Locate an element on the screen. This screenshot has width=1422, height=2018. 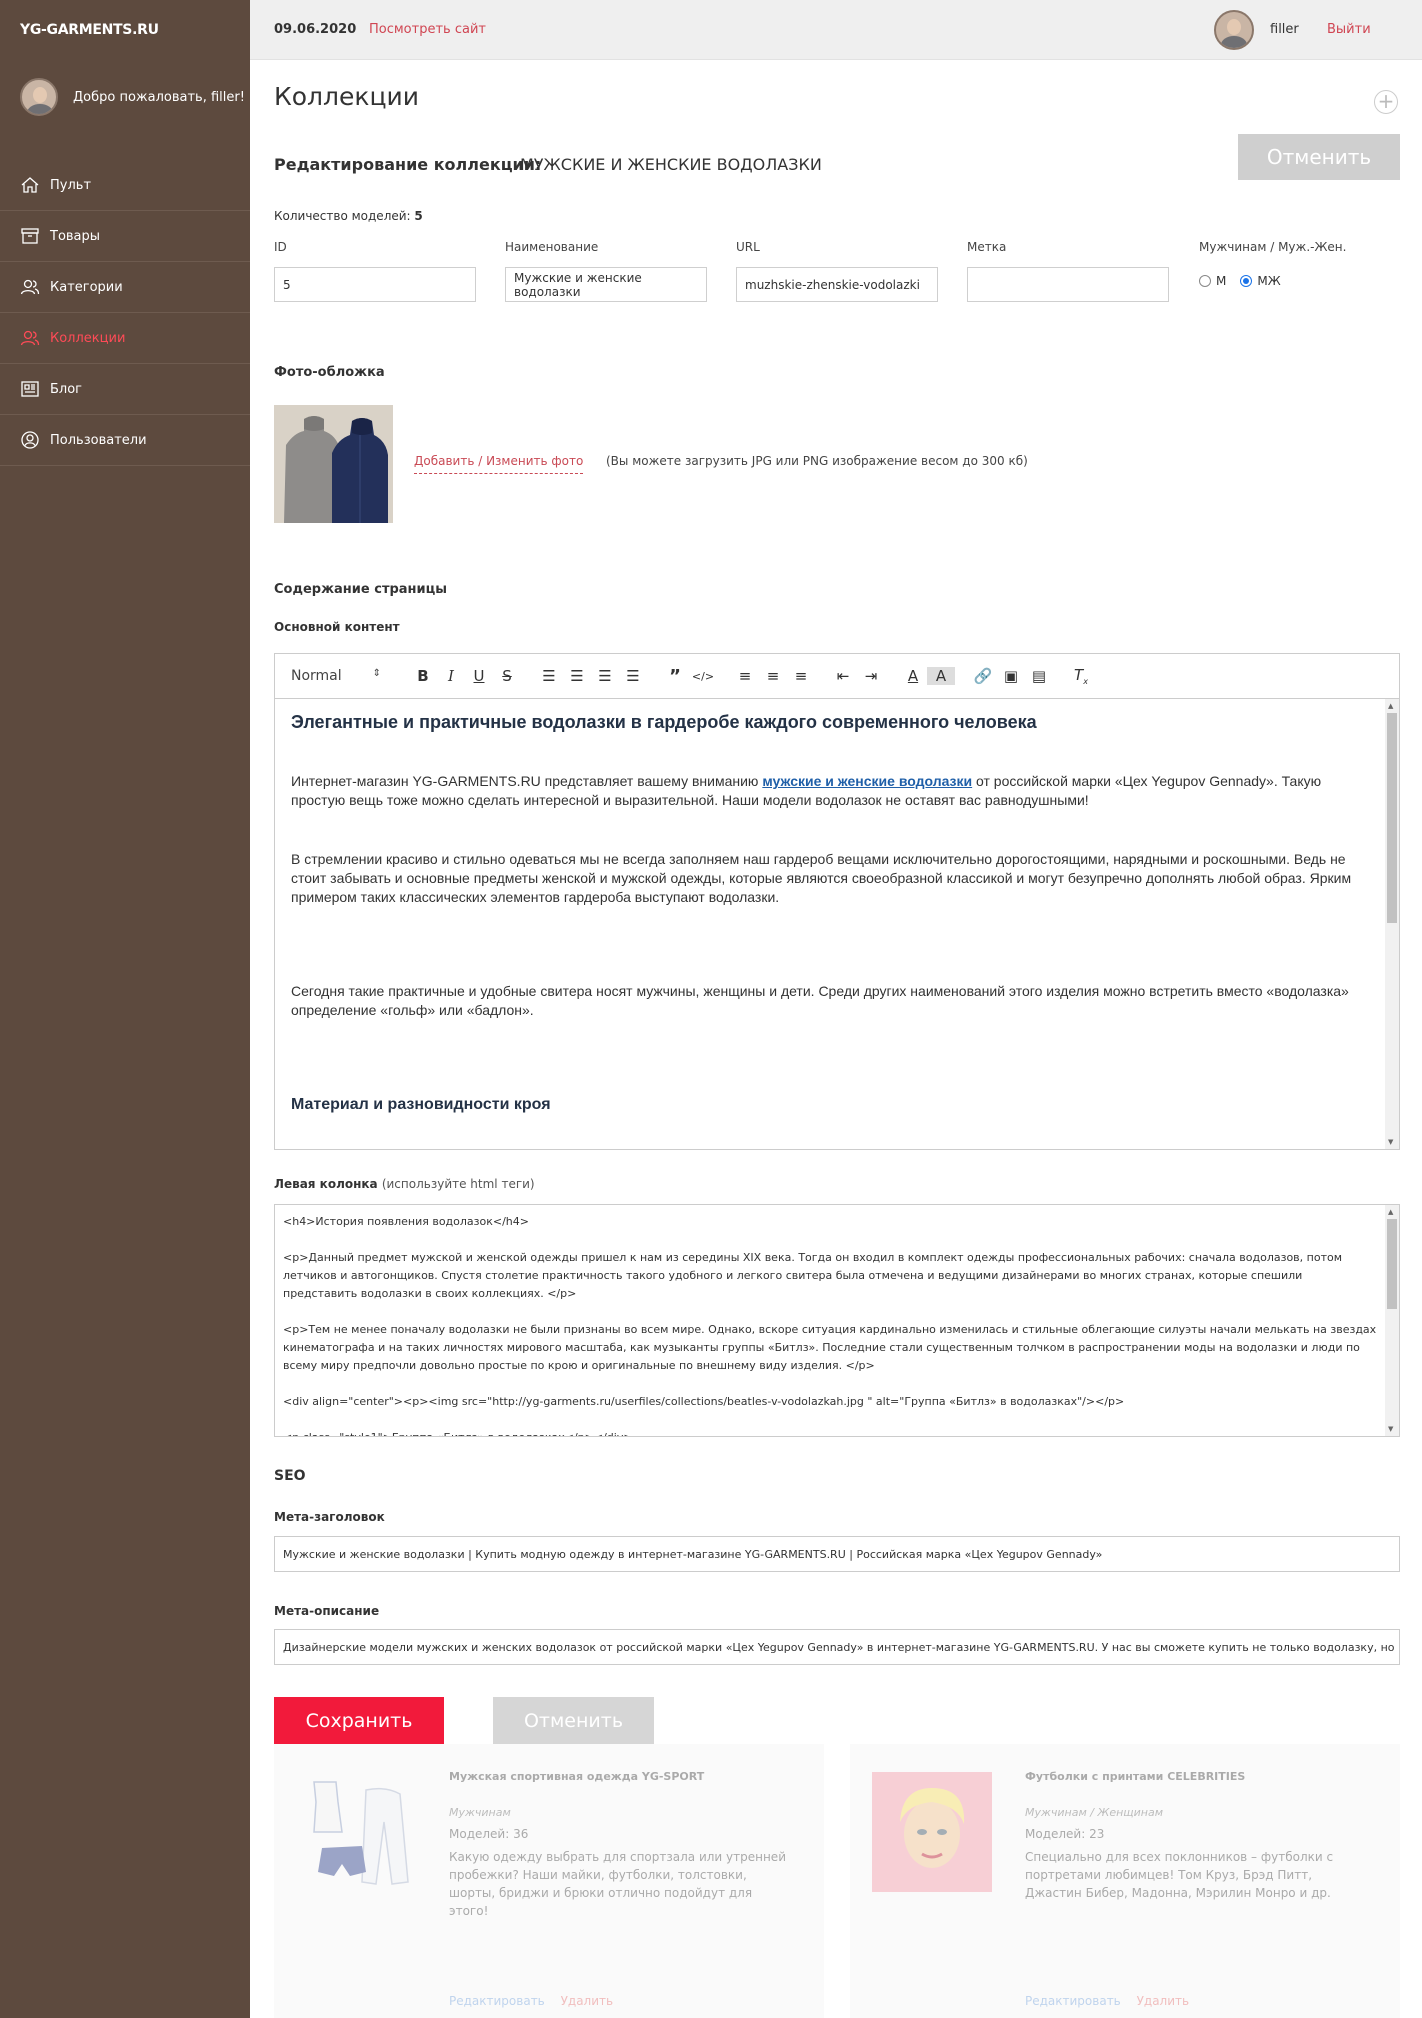
cover-photo-title: Фото-обложка is located at coordinates (329, 372).